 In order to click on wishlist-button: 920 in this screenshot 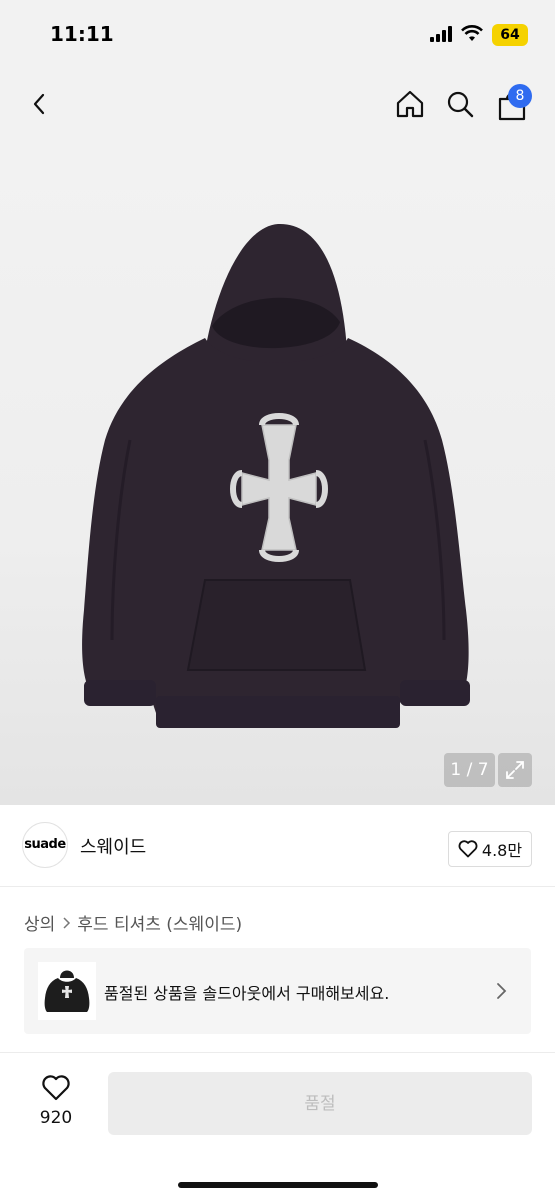, I will do `click(56, 1101)`.